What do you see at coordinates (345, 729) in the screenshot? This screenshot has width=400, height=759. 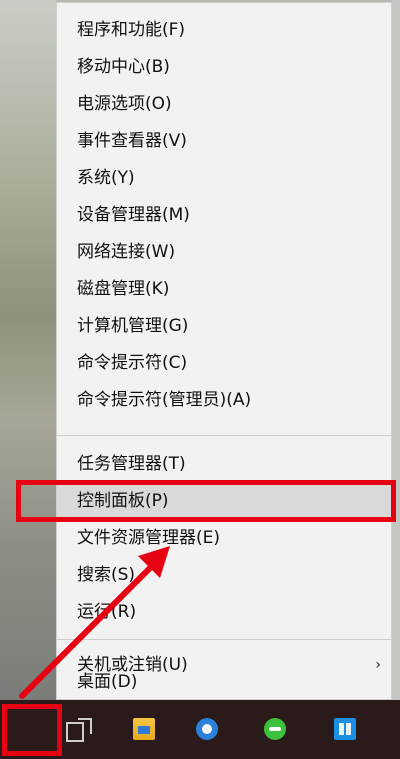 I see `store-icon` at bounding box center [345, 729].